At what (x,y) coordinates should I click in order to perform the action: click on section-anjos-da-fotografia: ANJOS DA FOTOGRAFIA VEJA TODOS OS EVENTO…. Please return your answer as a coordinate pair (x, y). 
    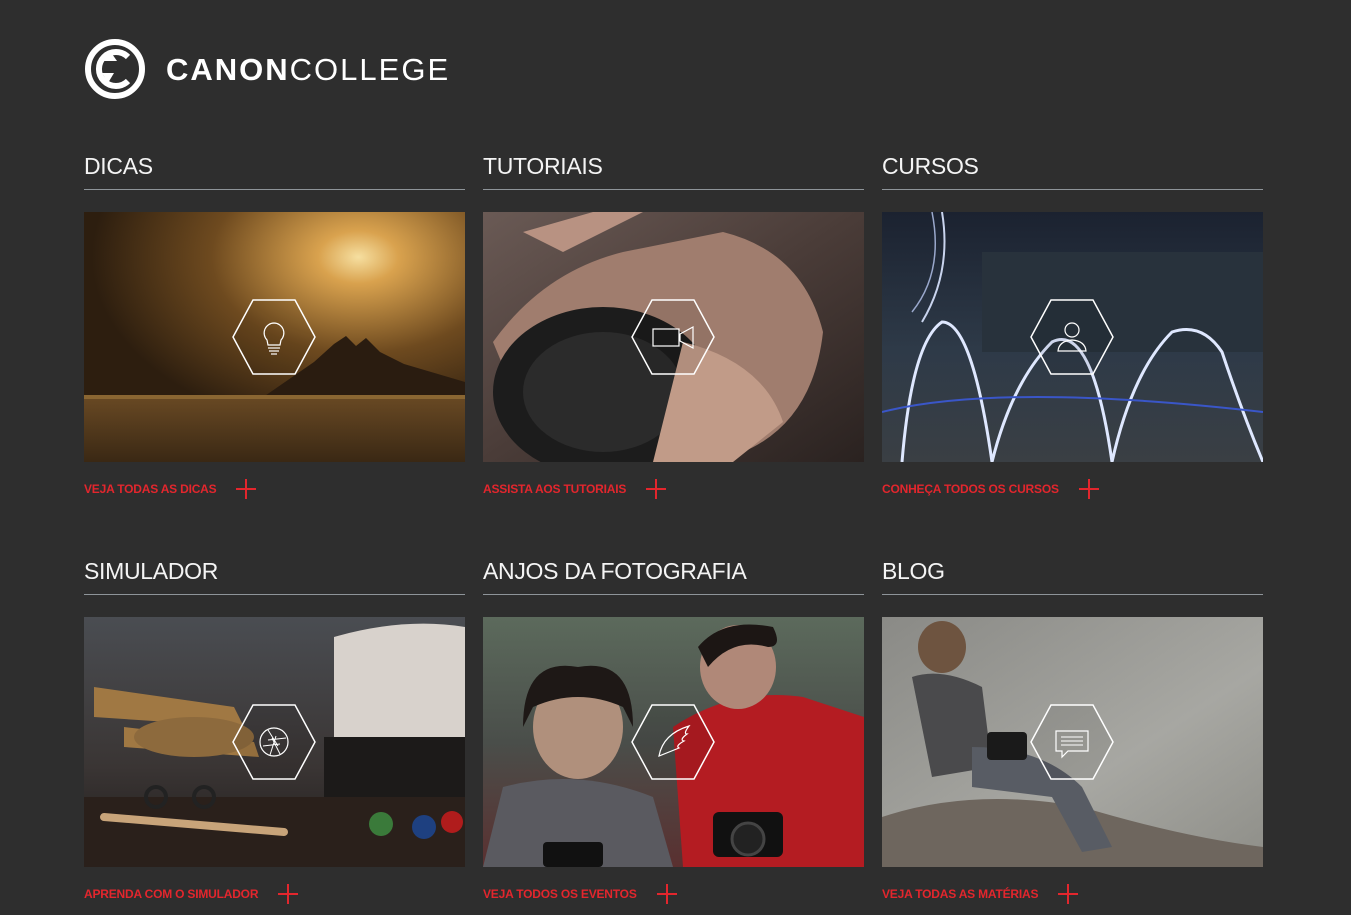
    Looking at the image, I should click on (673, 730).